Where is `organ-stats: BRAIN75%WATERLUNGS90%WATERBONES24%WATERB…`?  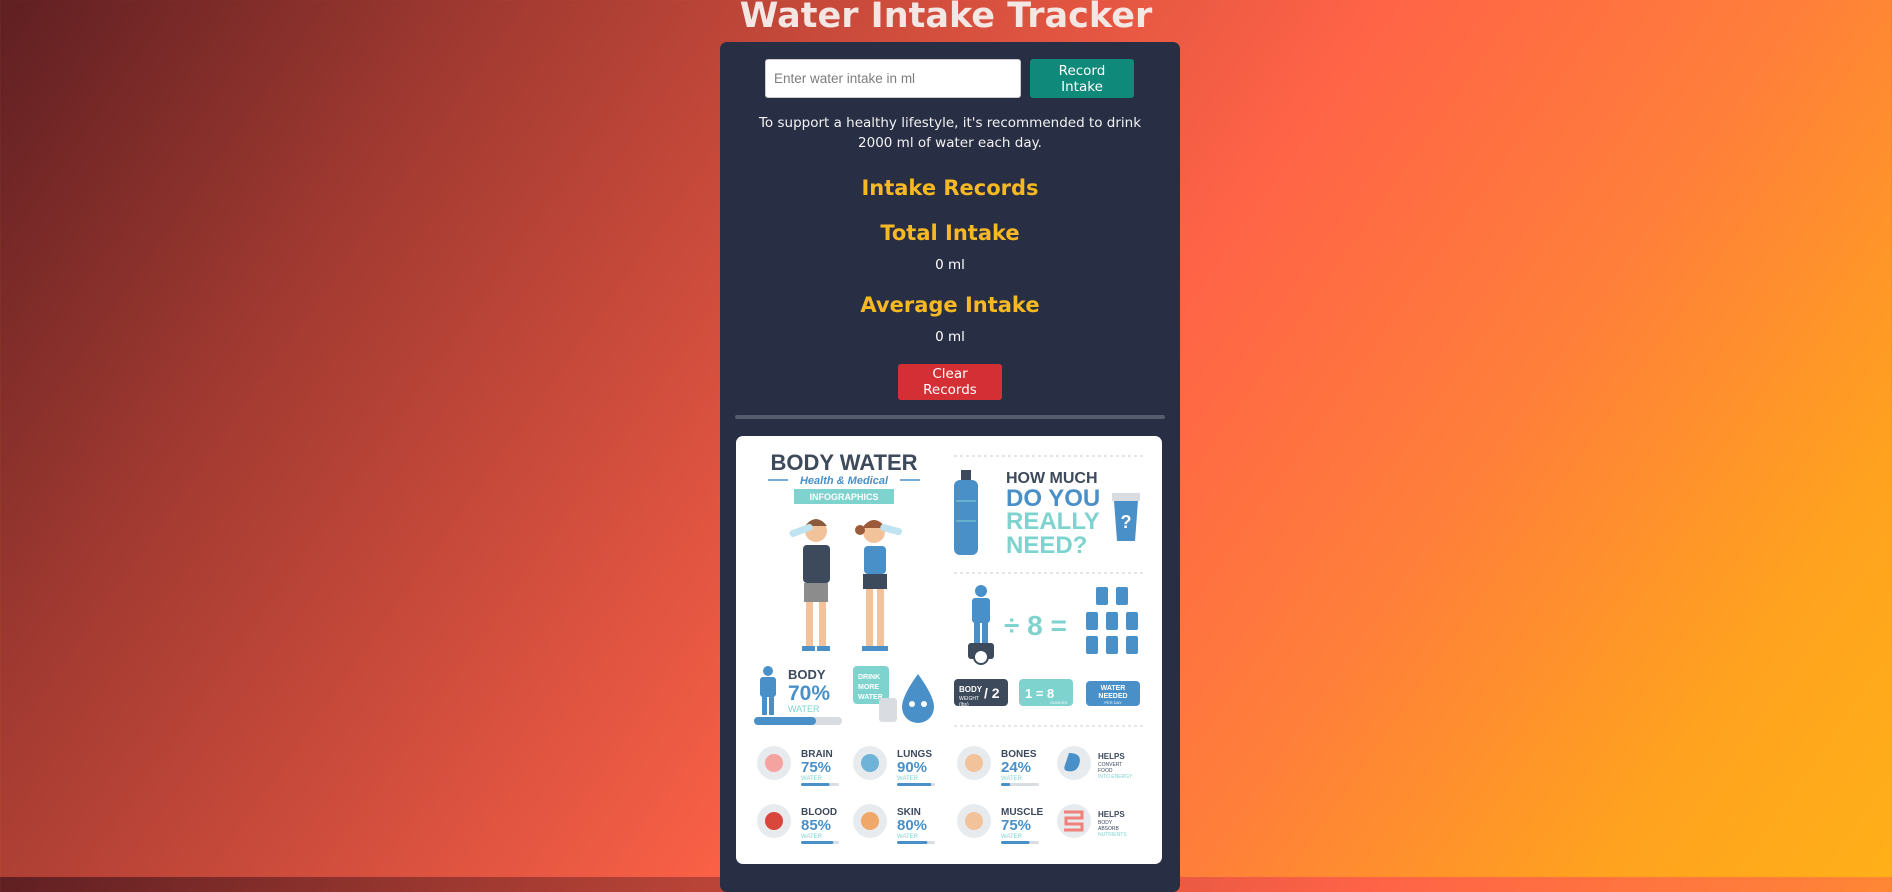
organ-stats: BRAIN75%WATERLUNGS90%WATERBONES24%WATERB… is located at coordinates (900, 795).